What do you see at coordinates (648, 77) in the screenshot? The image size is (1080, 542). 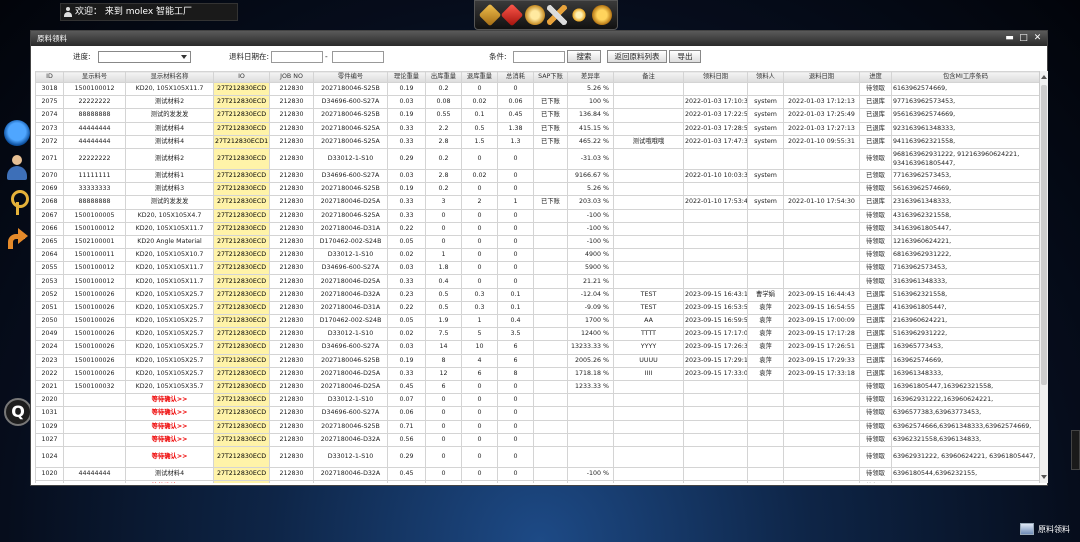 I see `column-header: 备注` at bounding box center [648, 77].